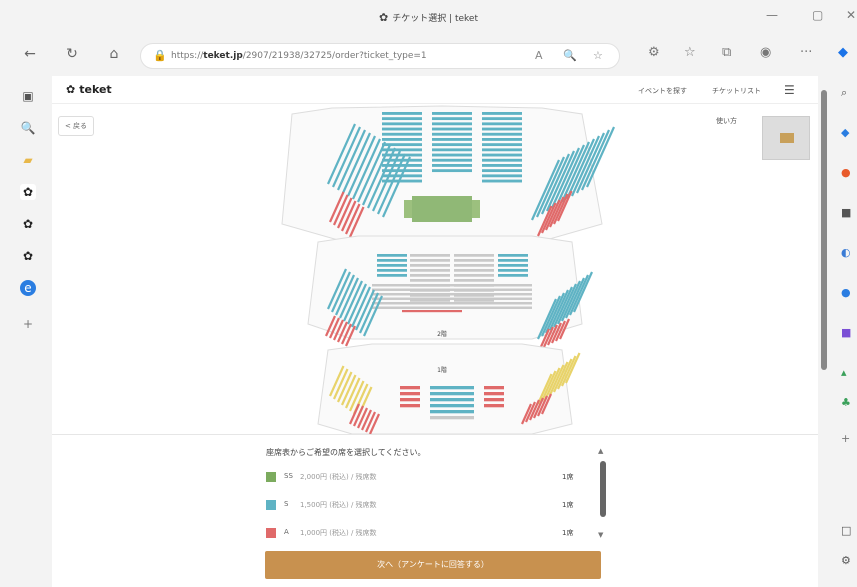 The height and width of the screenshot is (587, 857). What do you see at coordinates (600, 535) in the screenshot?
I see `panel-scroll-down-icon: ▼` at bounding box center [600, 535].